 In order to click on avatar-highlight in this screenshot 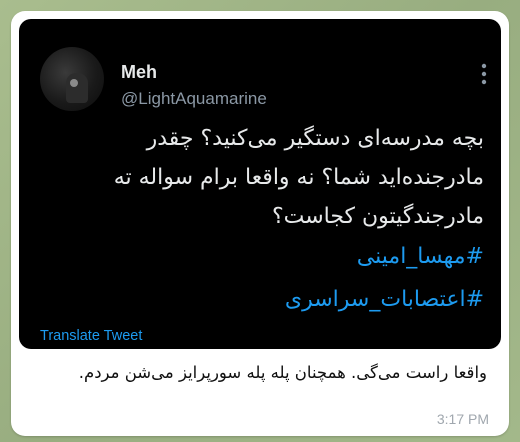, I will do `click(74, 83)`.